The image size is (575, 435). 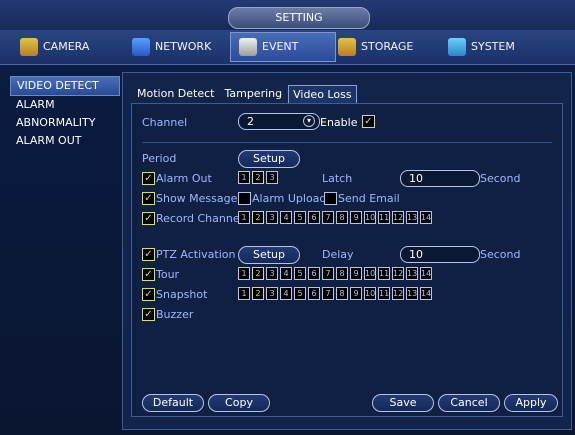 What do you see at coordinates (531, 403) in the screenshot?
I see `apply-button: Apply` at bounding box center [531, 403].